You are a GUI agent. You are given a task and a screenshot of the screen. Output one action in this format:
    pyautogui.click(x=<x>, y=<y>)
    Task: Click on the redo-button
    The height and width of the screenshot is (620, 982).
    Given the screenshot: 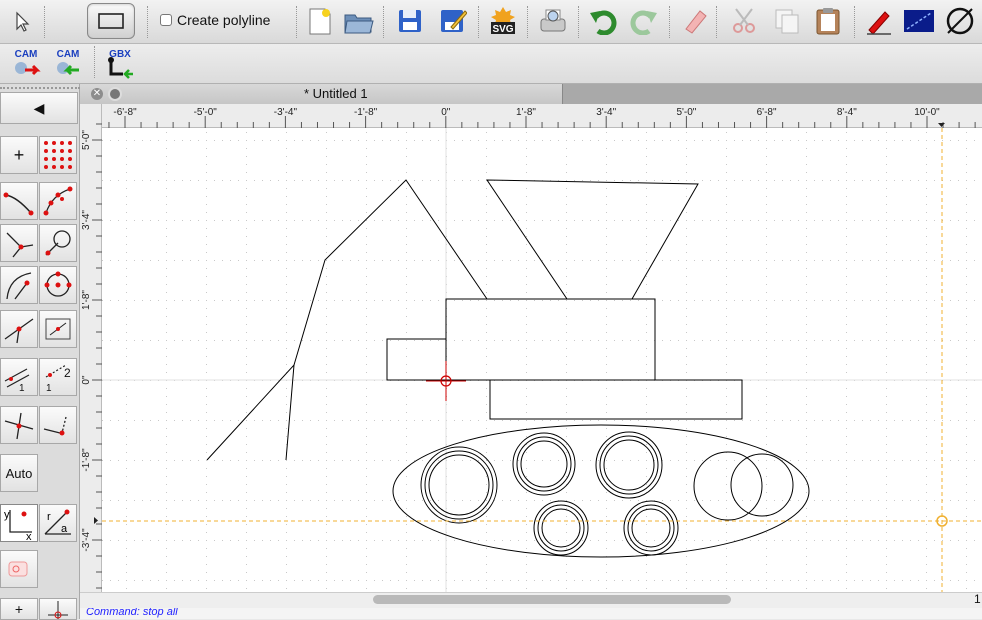 What is the action you would take?
    pyautogui.click(x=644, y=21)
    